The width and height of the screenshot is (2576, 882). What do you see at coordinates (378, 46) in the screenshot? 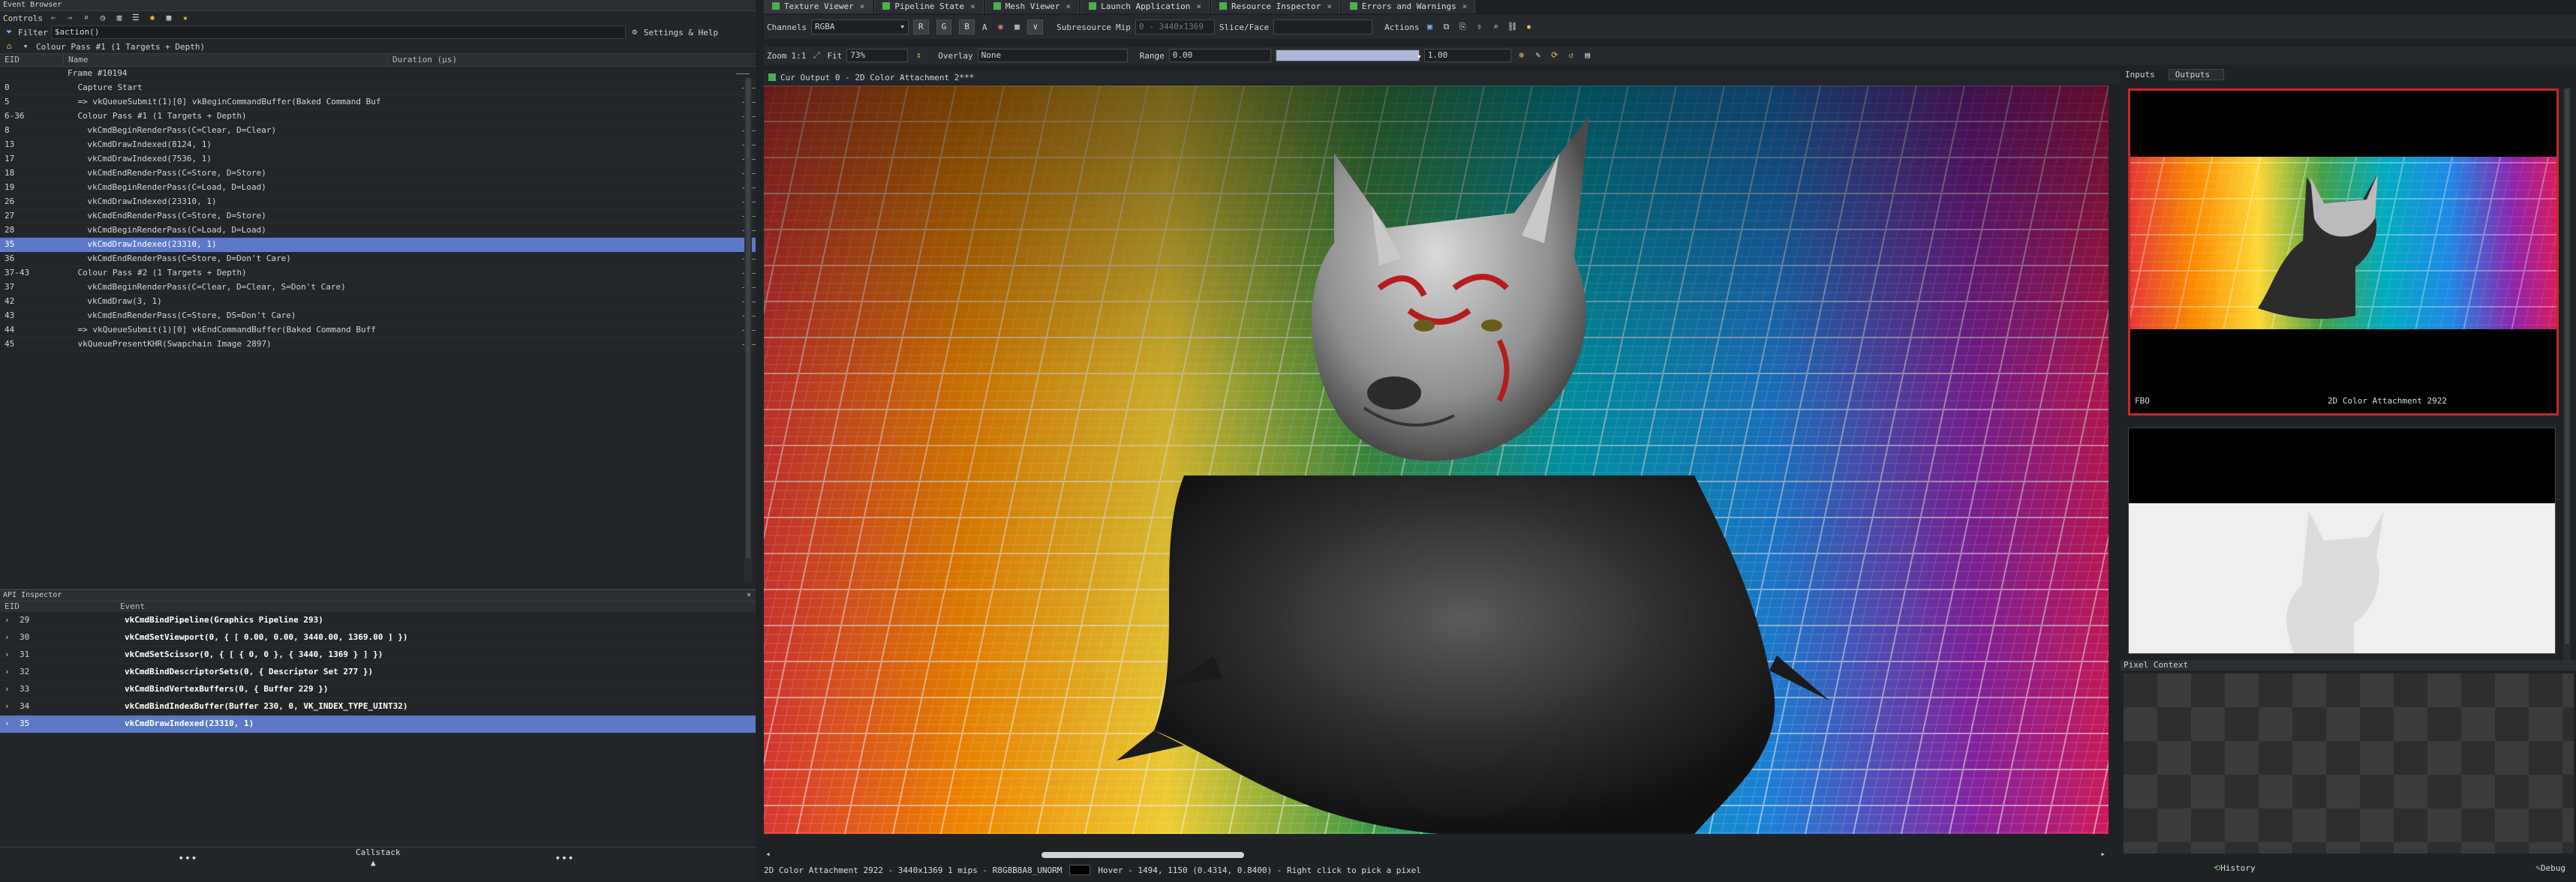
I see `pass-breadcrumb: ⌂ ▾ Colour Pass #1 (1 Targets + Depth)` at bounding box center [378, 46].